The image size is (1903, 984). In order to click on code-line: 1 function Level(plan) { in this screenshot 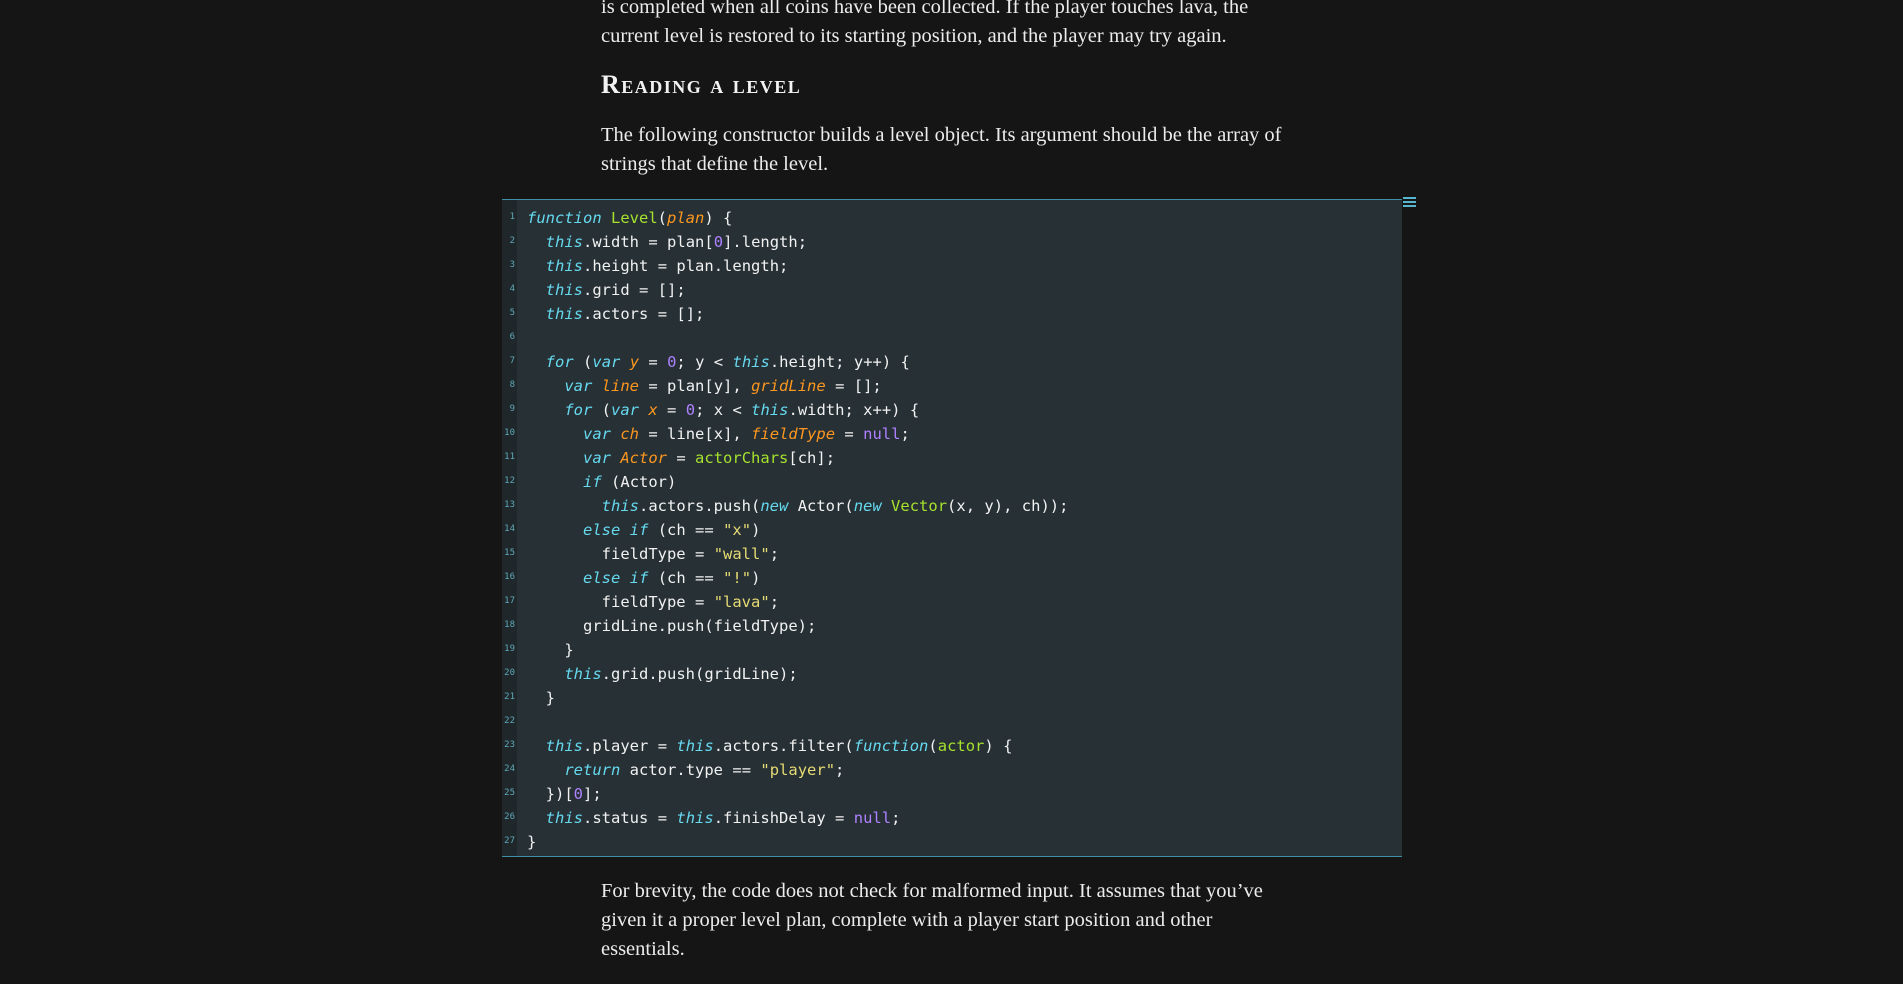, I will do `click(952, 218)`.